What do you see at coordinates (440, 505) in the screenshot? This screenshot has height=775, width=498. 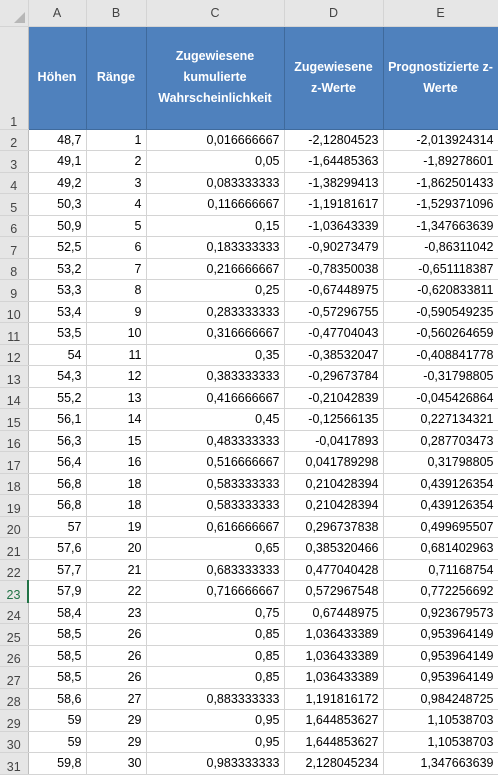 I see `cell-e: 0,439126354` at bounding box center [440, 505].